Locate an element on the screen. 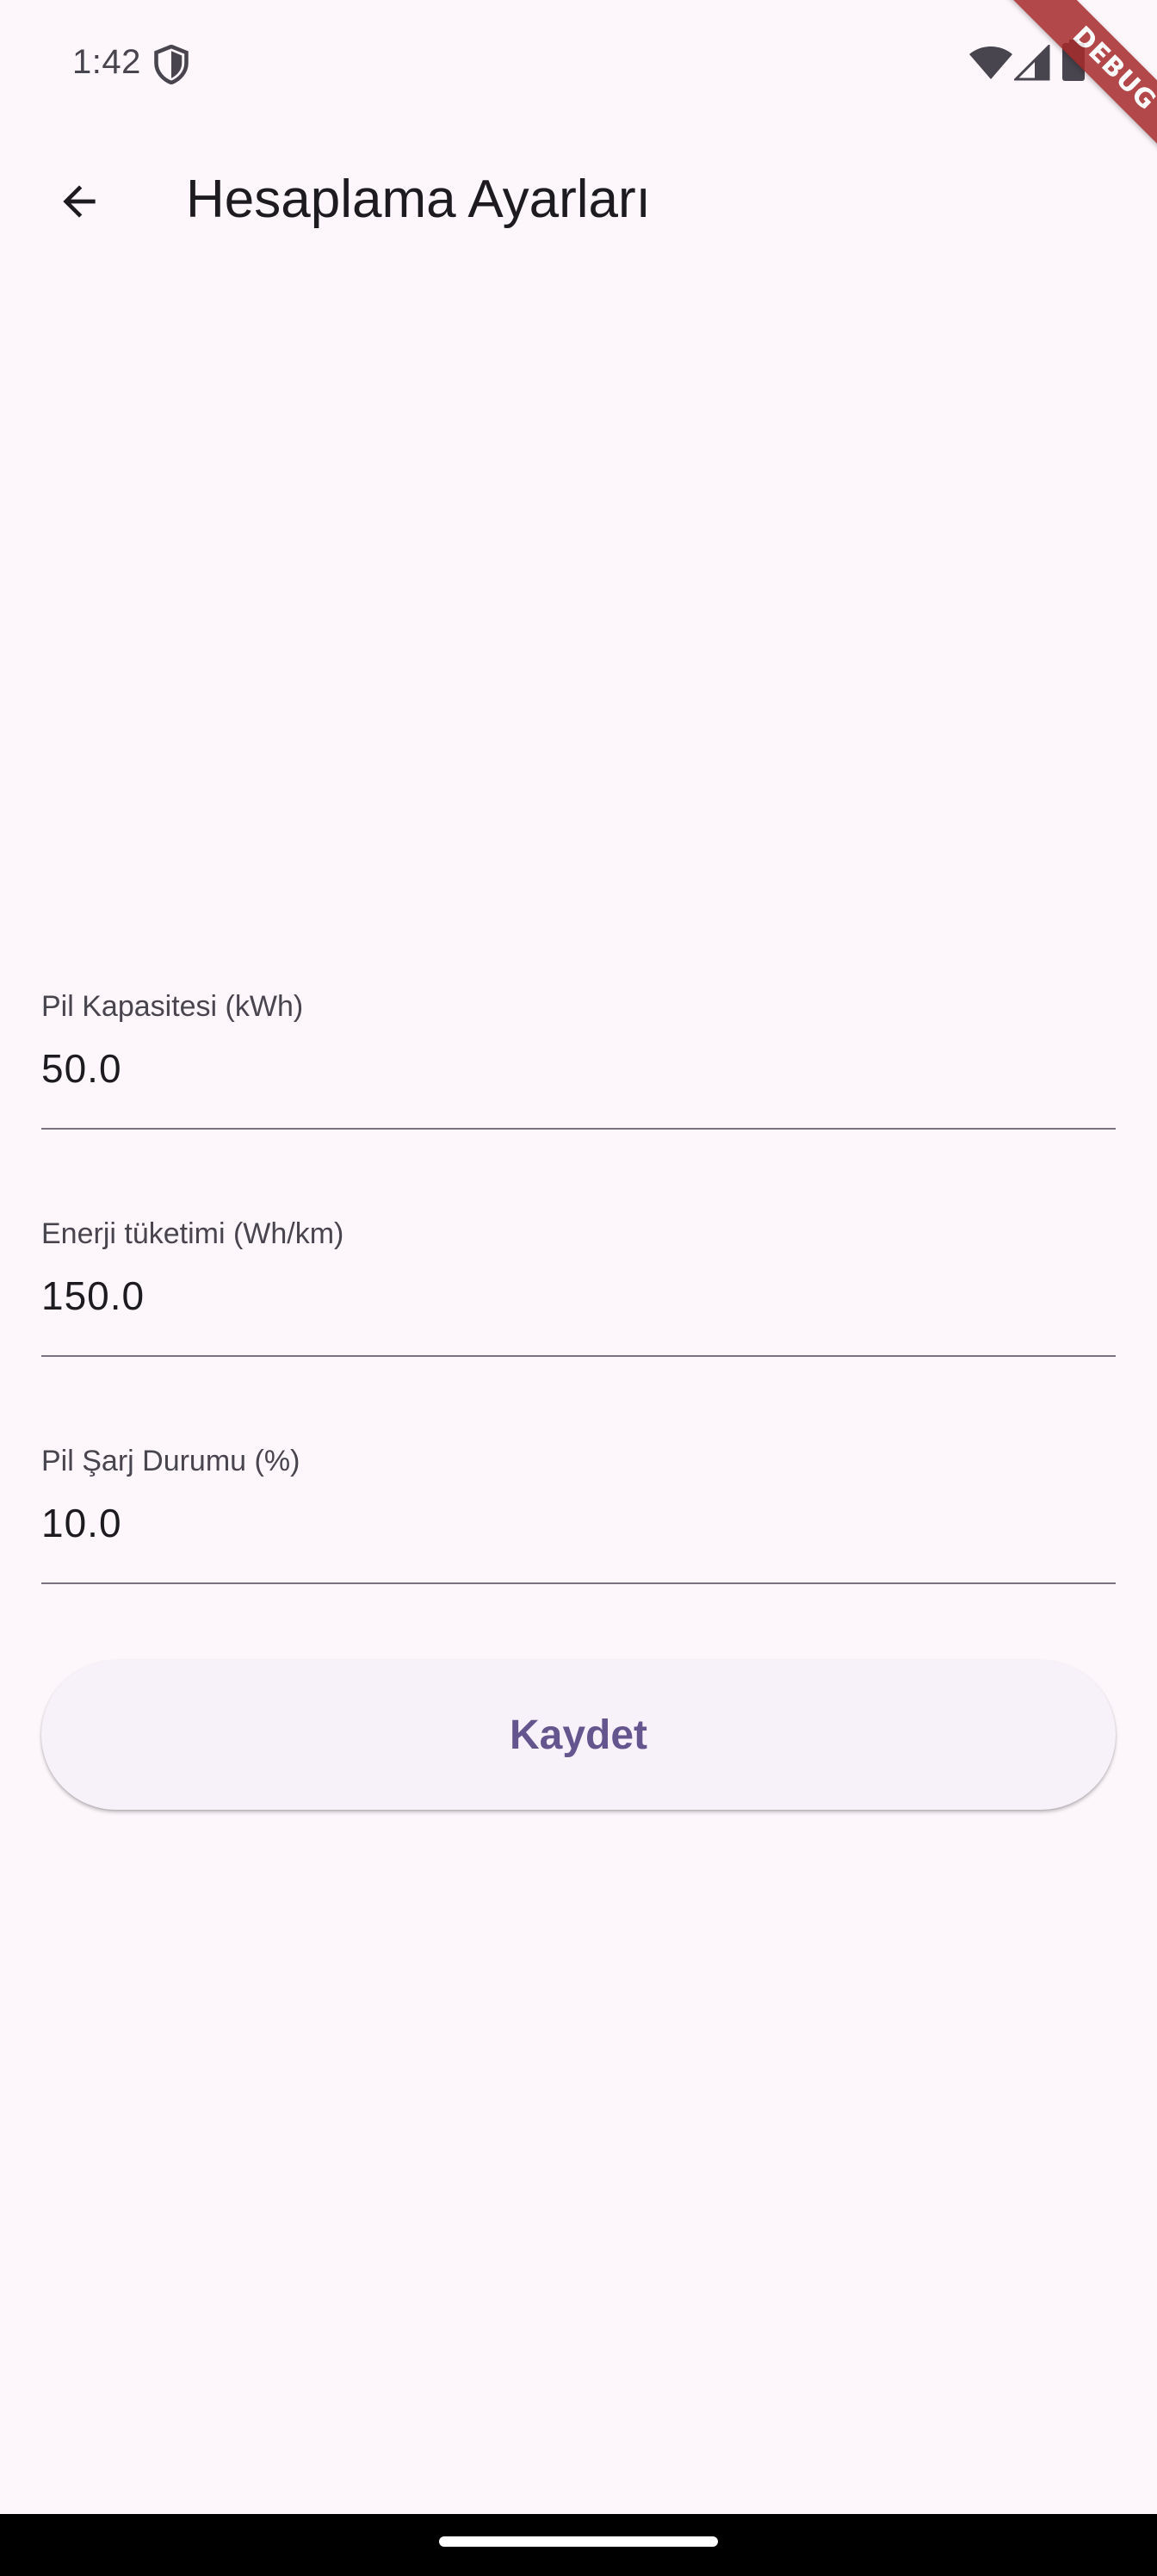 The image size is (1157, 2576). arrow-back-icon is located at coordinates (80, 202).